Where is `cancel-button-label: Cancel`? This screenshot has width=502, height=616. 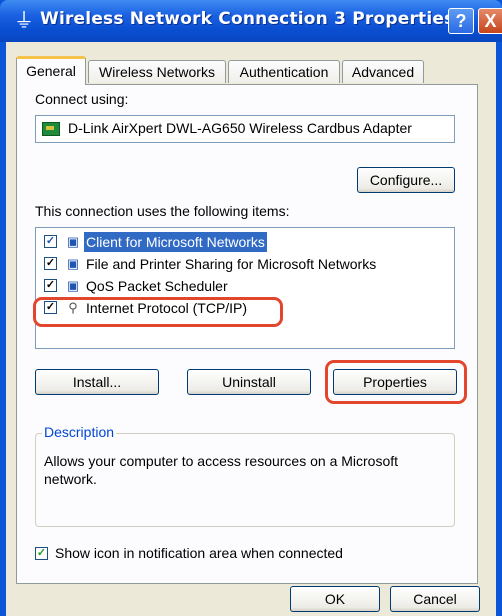 cancel-button-label: Cancel is located at coordinates (435, 599).